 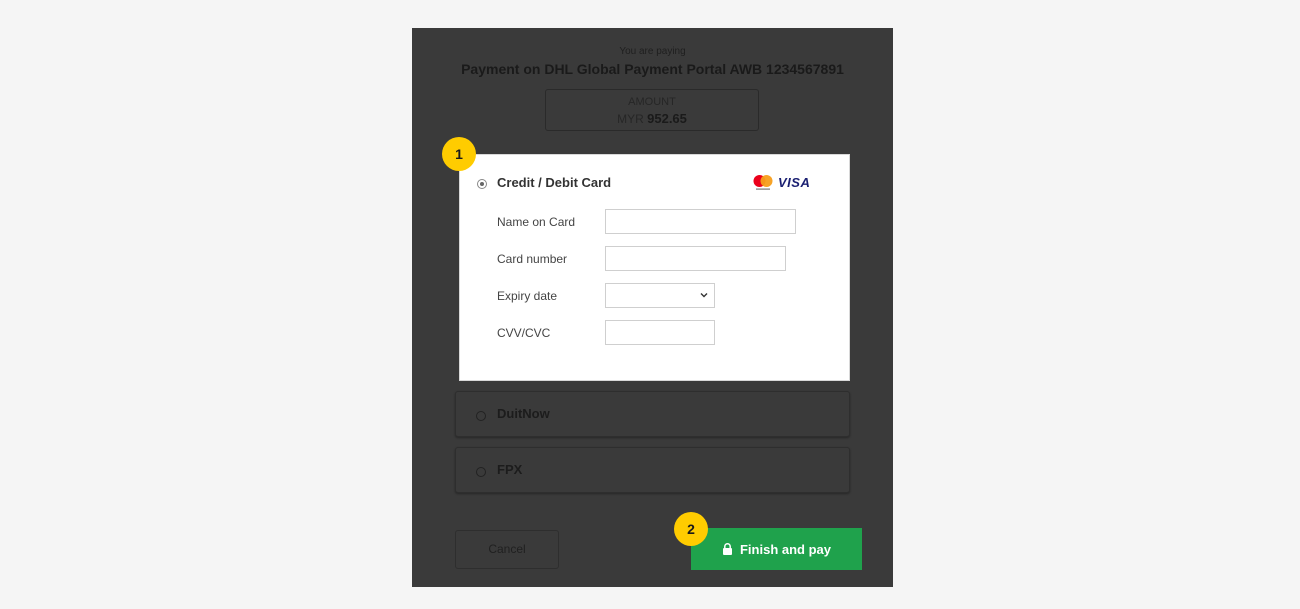 What do you see at coordinates (482, 184) in the screenshot?
I see `card-radio-selected` at bounding box center [482, 184].